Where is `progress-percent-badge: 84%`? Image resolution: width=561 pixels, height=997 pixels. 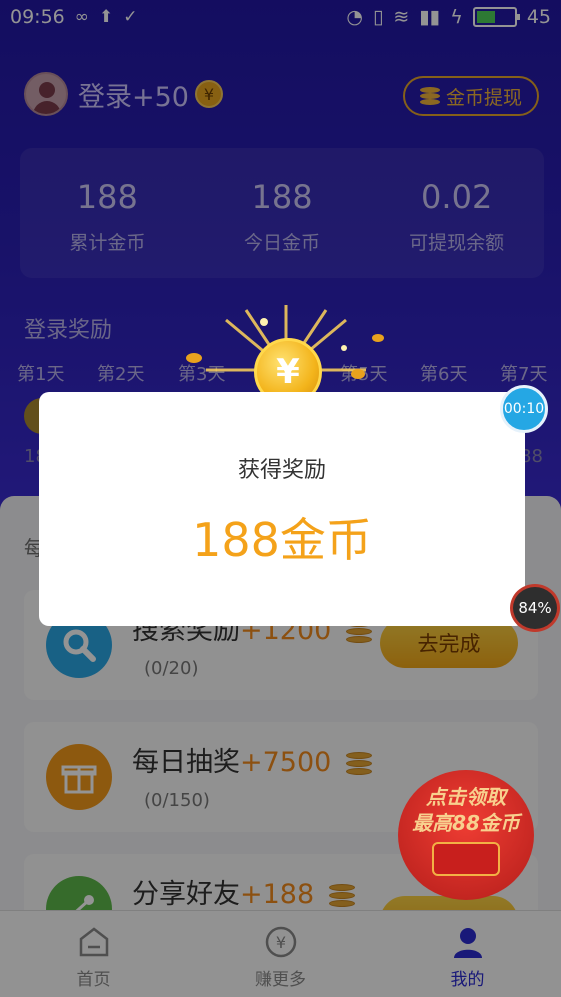 progress-percent-badge: 84% is located at coordinates (535, 608).